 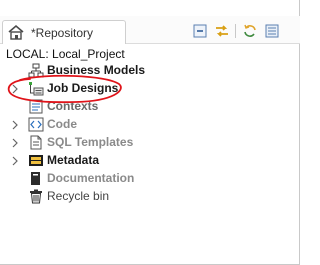 What do you see at coordinates (150, 30) in the screenshot?
I see `tab-bar: *Repository` at bounding box center [150, 30].